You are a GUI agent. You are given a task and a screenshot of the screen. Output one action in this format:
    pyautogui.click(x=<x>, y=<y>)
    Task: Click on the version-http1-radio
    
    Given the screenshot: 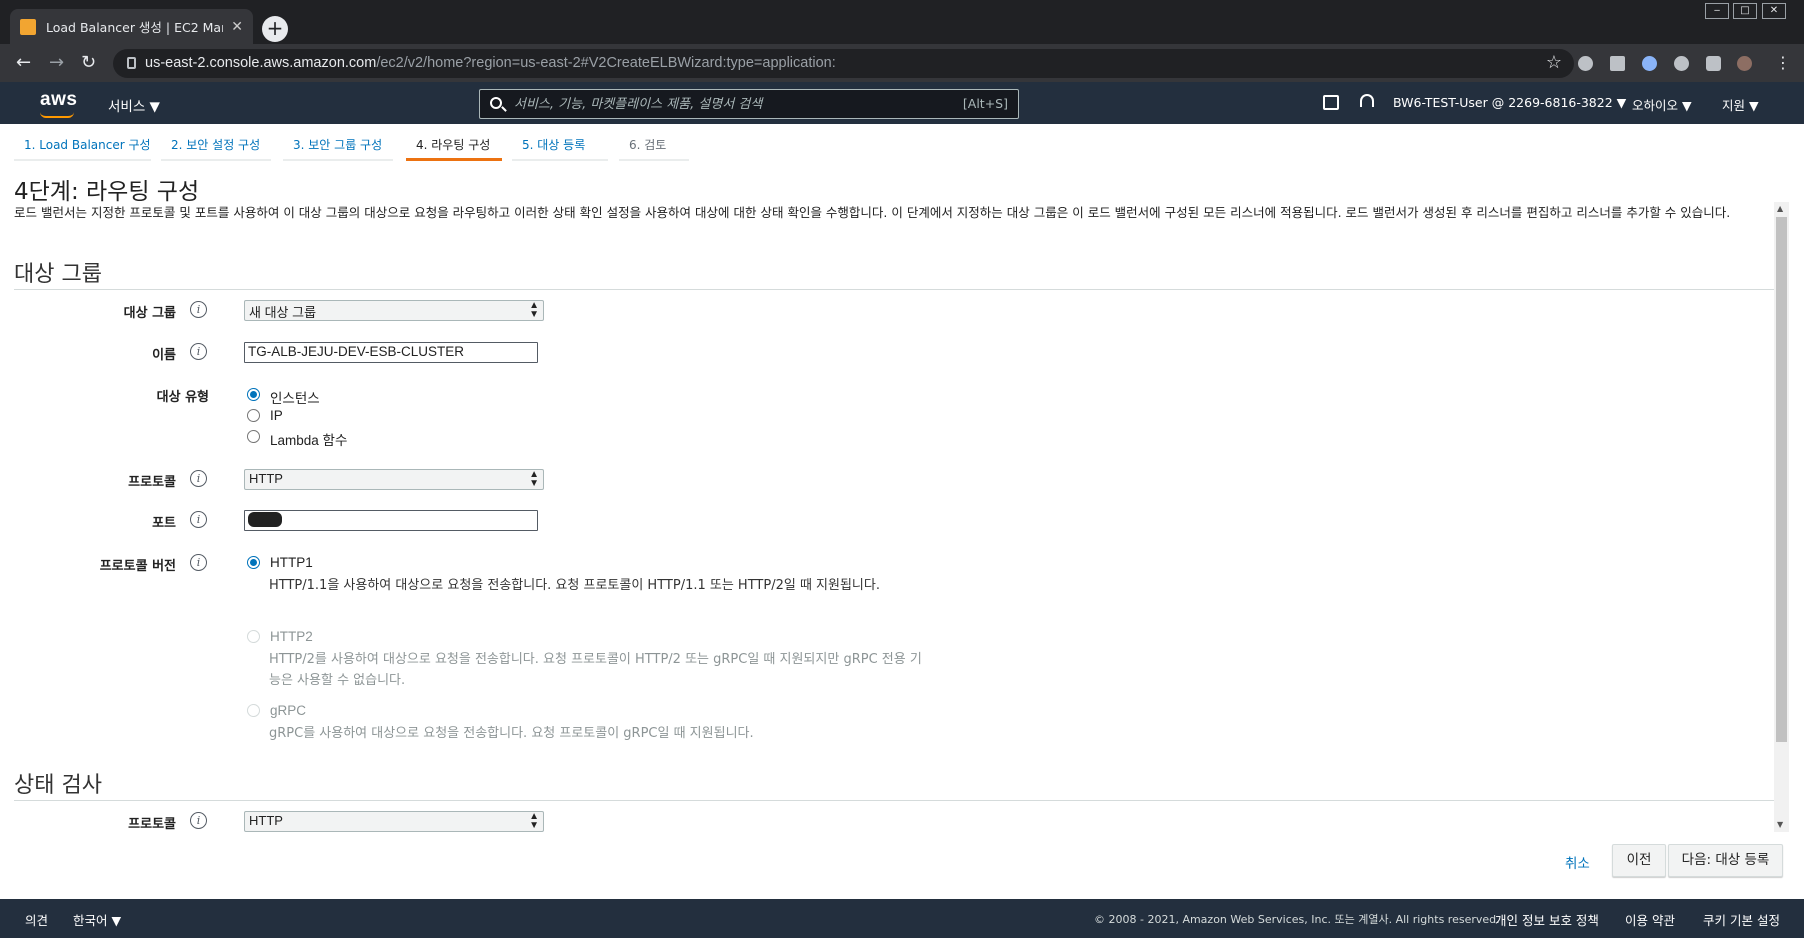 What is the action you would take?
    pyautogui.click(x=253, y=562)
    